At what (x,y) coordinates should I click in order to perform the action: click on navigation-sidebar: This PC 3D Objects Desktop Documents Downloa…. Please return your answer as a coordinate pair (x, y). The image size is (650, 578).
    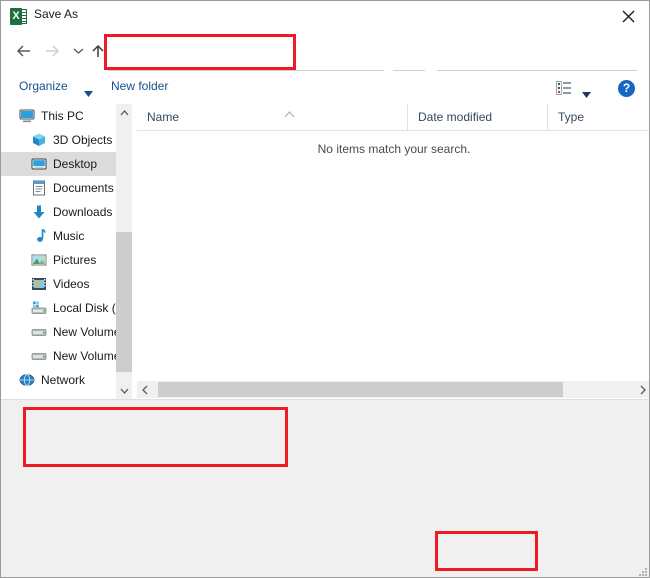
    Looking at the image, I should click on (66, 251).